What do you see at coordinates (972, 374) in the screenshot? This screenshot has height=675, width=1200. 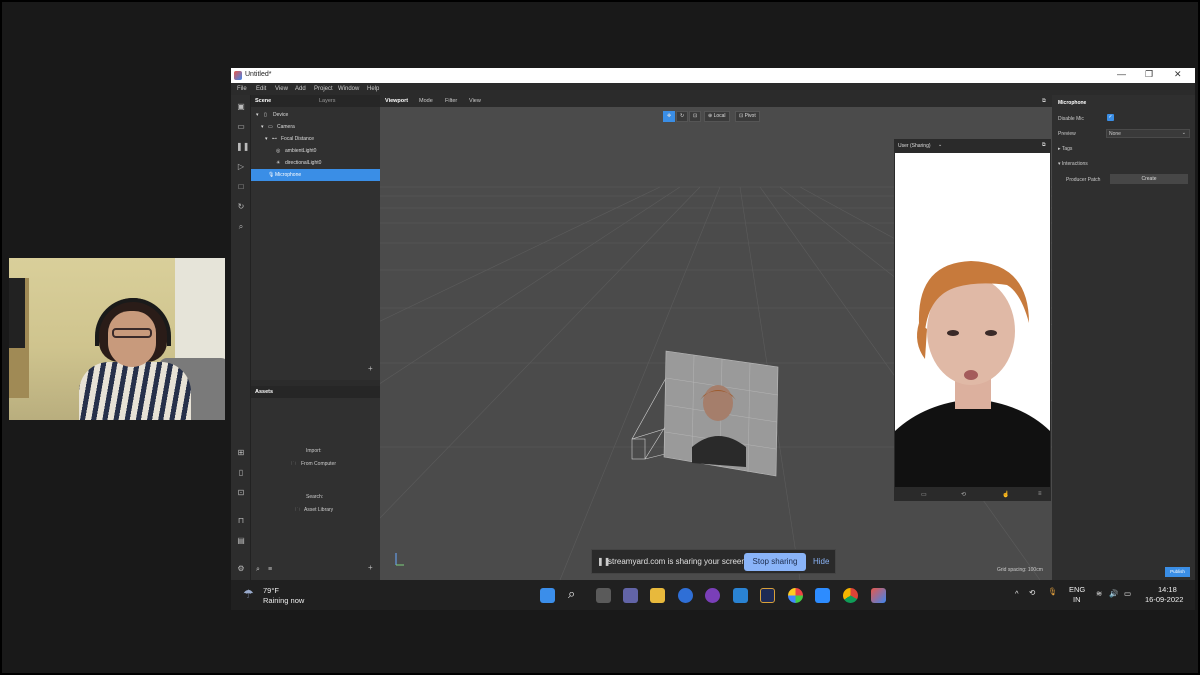 I see `simulator-person-preview` at bounding box center [972, 374].